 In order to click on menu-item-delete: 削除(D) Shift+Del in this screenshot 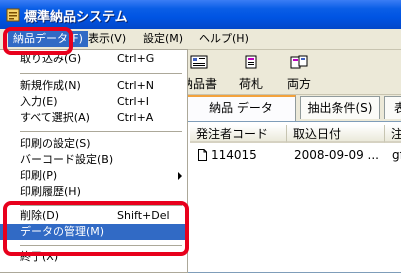, I will do `click(93, 216)`.